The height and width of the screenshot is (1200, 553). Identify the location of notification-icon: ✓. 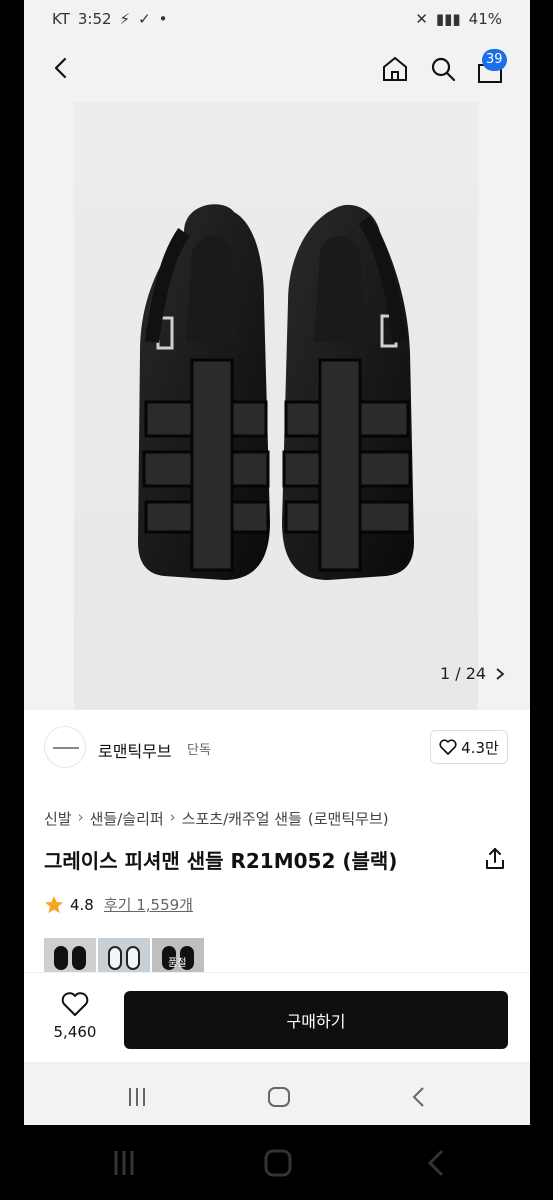
(144, 19).